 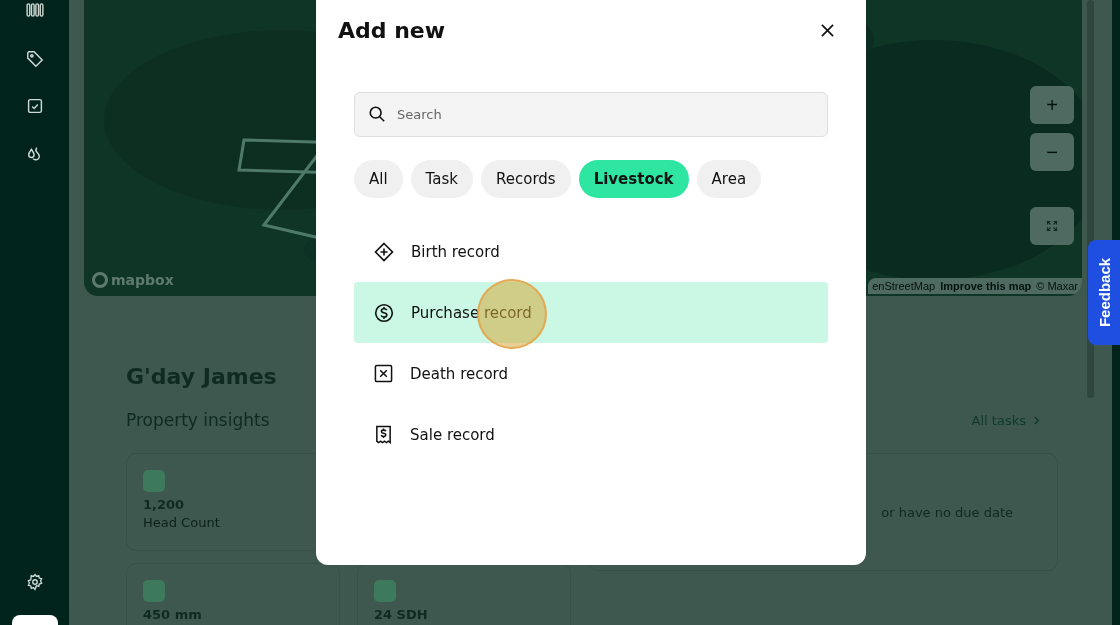 What do you see at coordinates (34, 59) in the screenshot?
I see `tag-icon` at bounding box center [34, 59].